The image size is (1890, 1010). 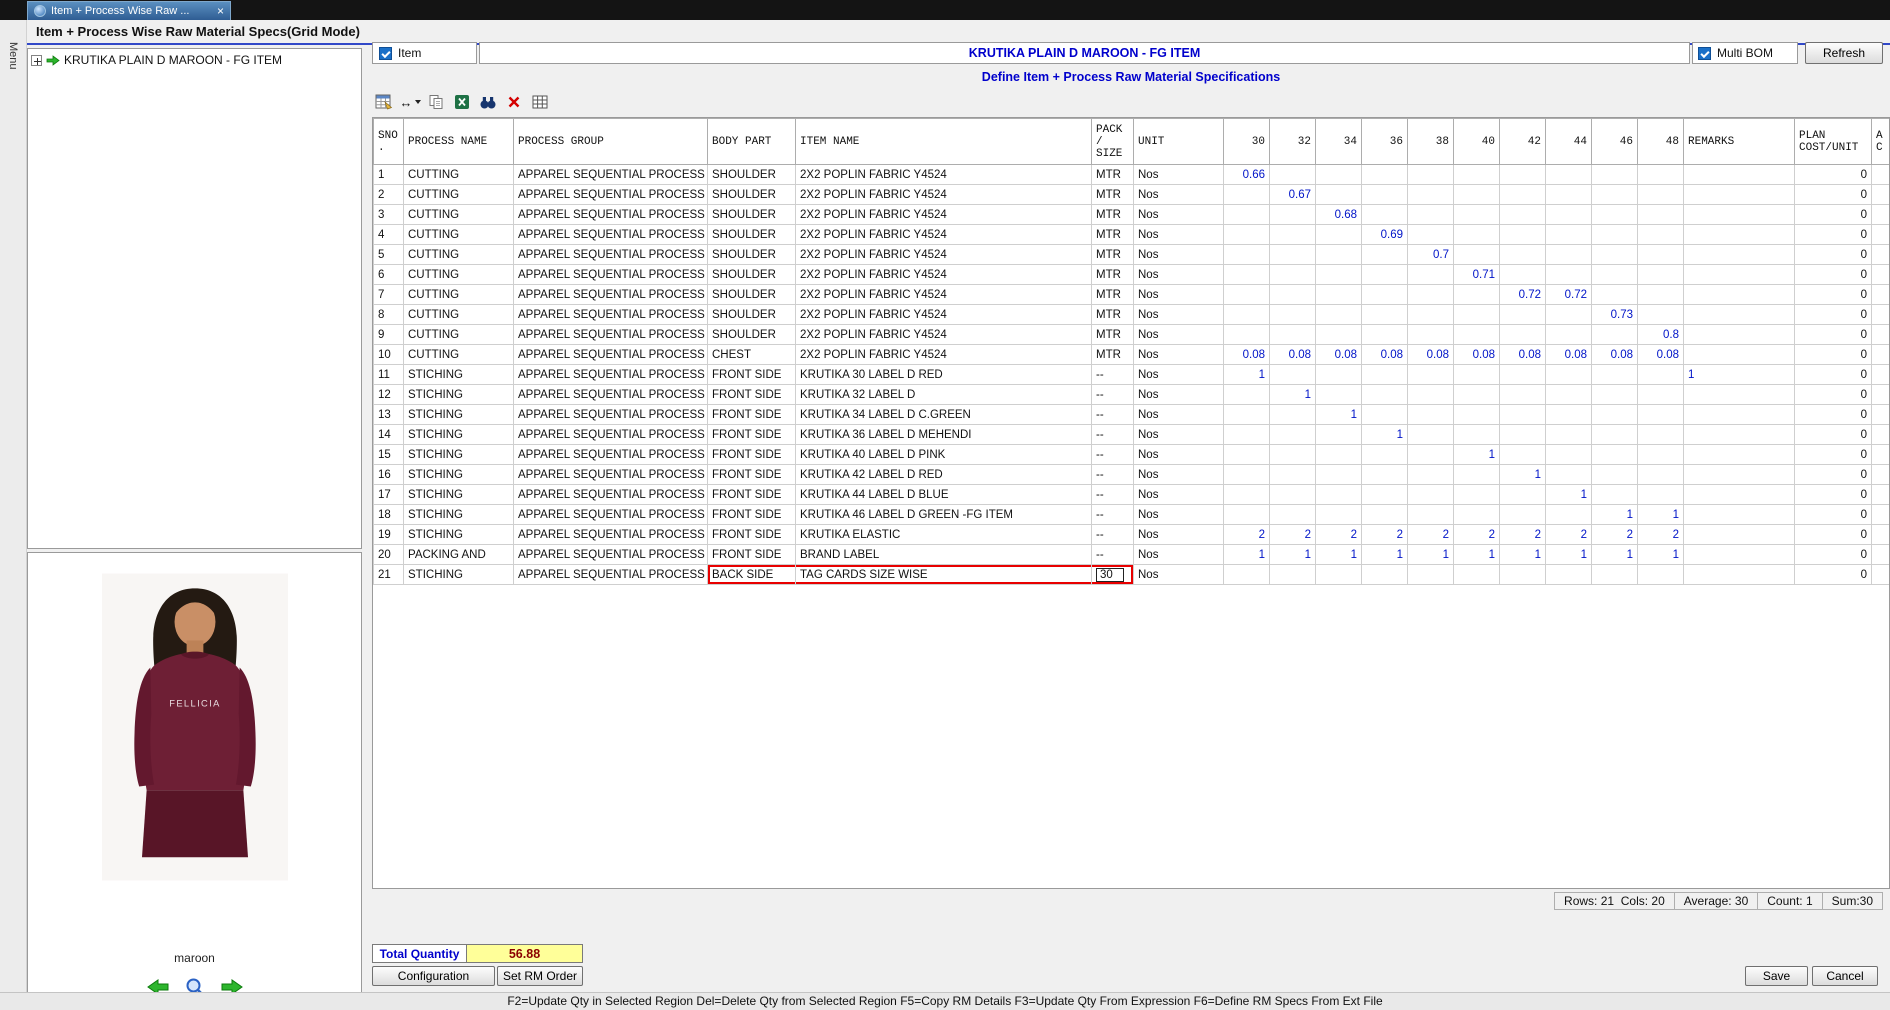 What do you see at coordinates (943, 414) in the screenshot?
I see `cell-item-name: KRUTIKA 34 LABEL D C.GREEN` at bounding box center [943, 414].